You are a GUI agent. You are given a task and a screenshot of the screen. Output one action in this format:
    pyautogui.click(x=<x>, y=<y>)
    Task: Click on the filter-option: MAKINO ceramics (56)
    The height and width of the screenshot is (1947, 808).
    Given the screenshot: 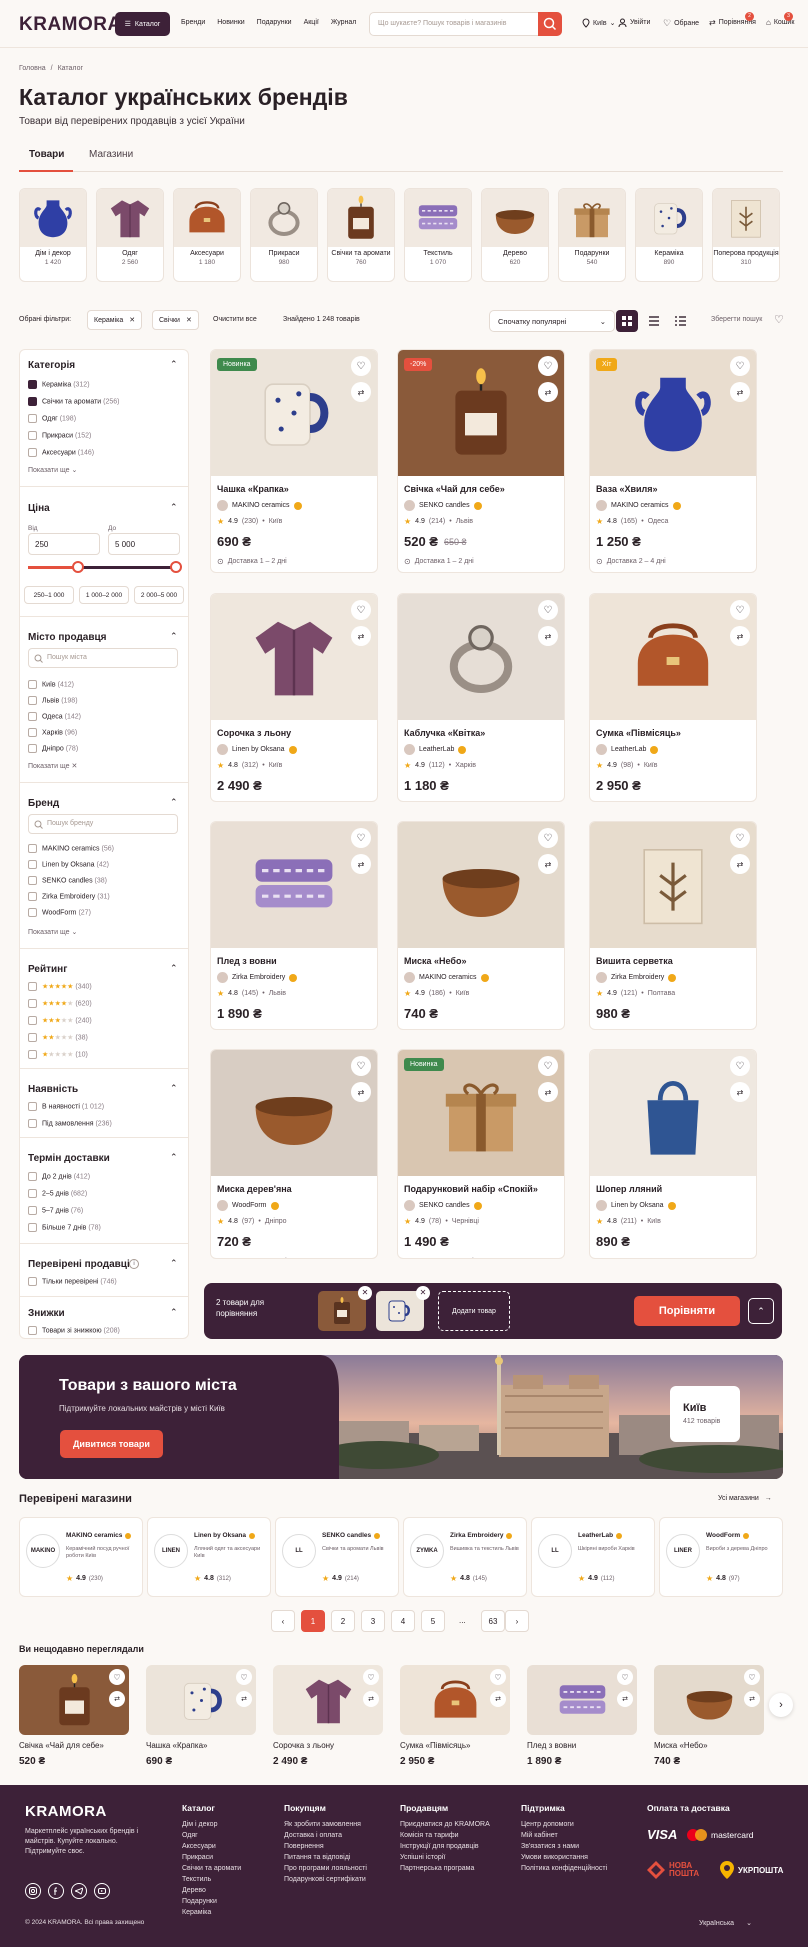 What is the action you would take?
    pyautogui.click(x=71, y=848)
    